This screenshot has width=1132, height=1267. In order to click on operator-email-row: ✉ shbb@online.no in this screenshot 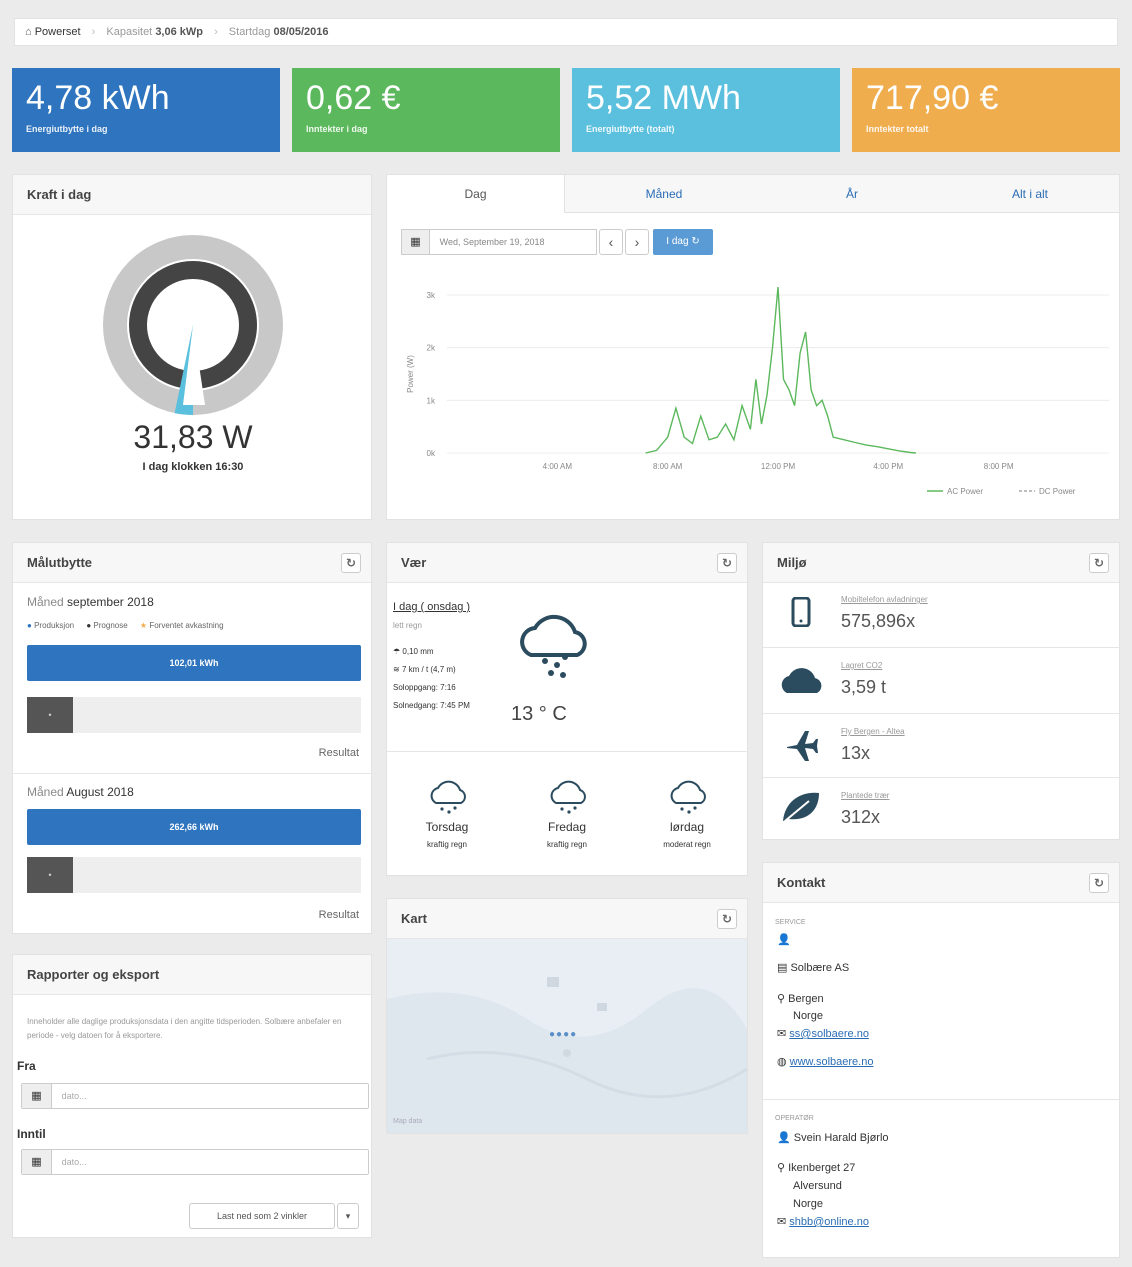, I will do `click(823, 1221)`.